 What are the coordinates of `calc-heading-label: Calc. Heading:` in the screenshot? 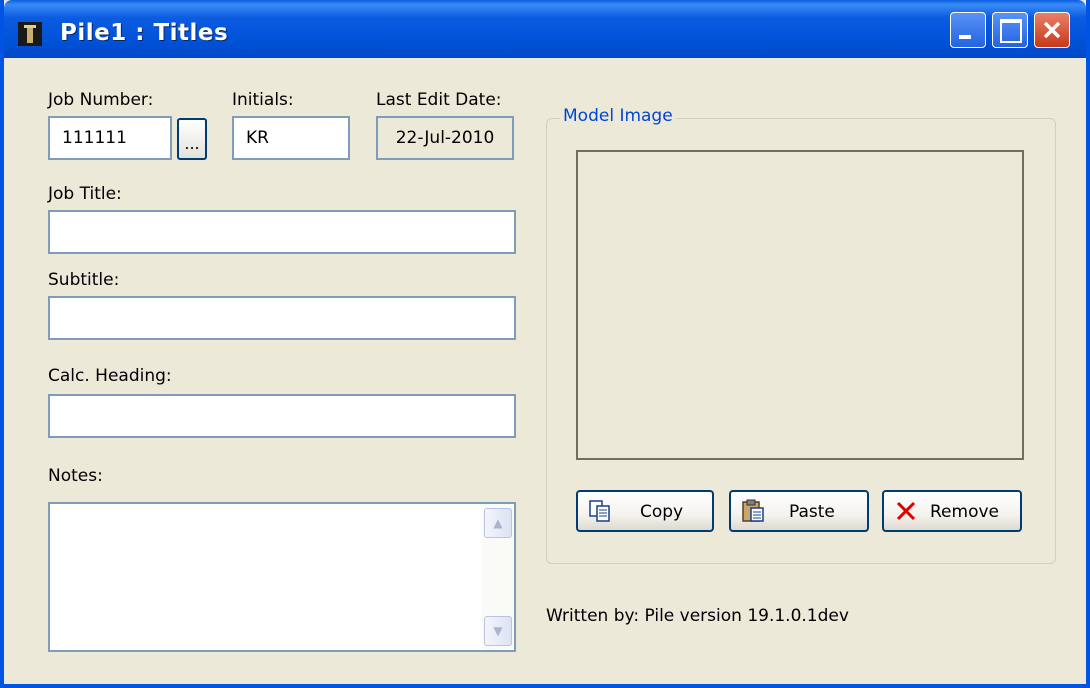 It's located at (110, 376).